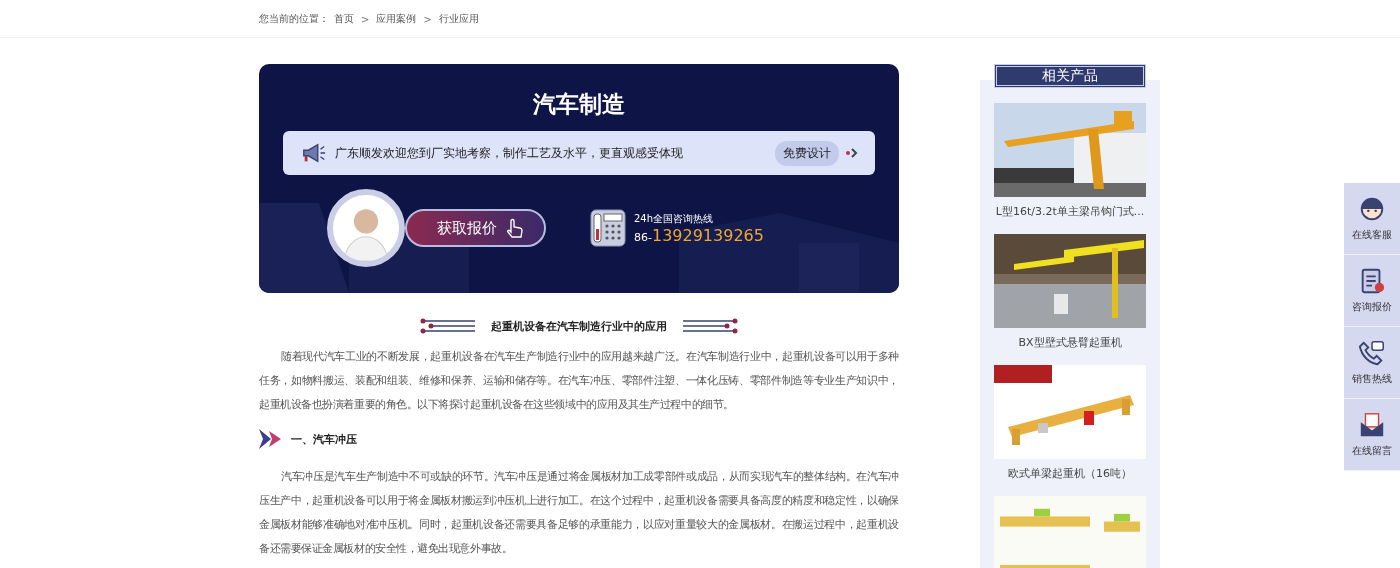  What do you see at coordinates (707, 235) in the screenshot?
I see `hotline-number: 13929139265` at bounding box center [707, 235].